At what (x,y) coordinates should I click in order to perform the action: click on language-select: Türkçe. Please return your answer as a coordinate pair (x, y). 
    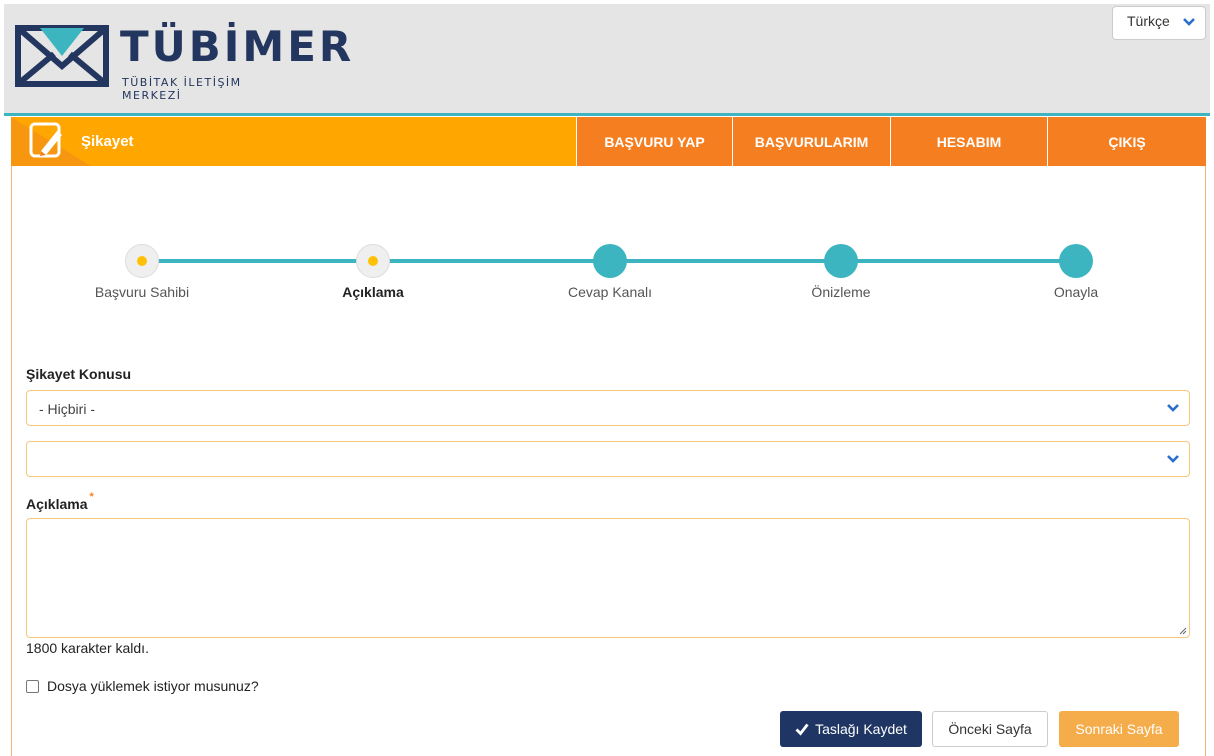
    Looking at the image, I should click on (1159, 23).